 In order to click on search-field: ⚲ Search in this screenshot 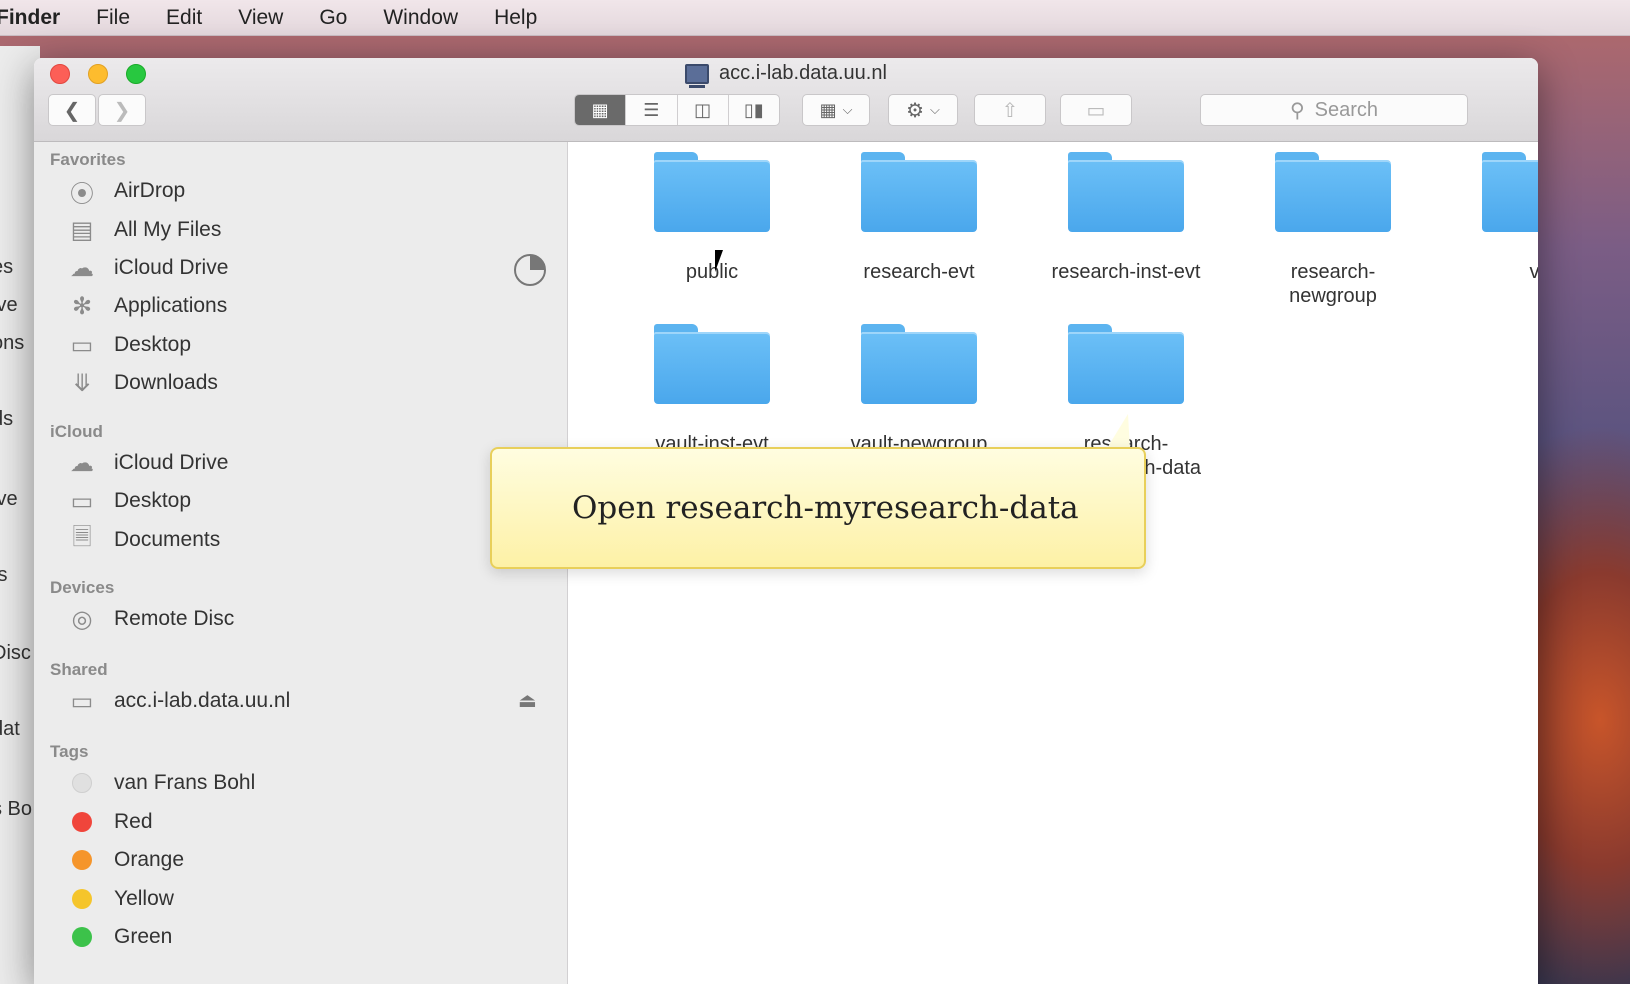, I will do `click(1334, 110)`.